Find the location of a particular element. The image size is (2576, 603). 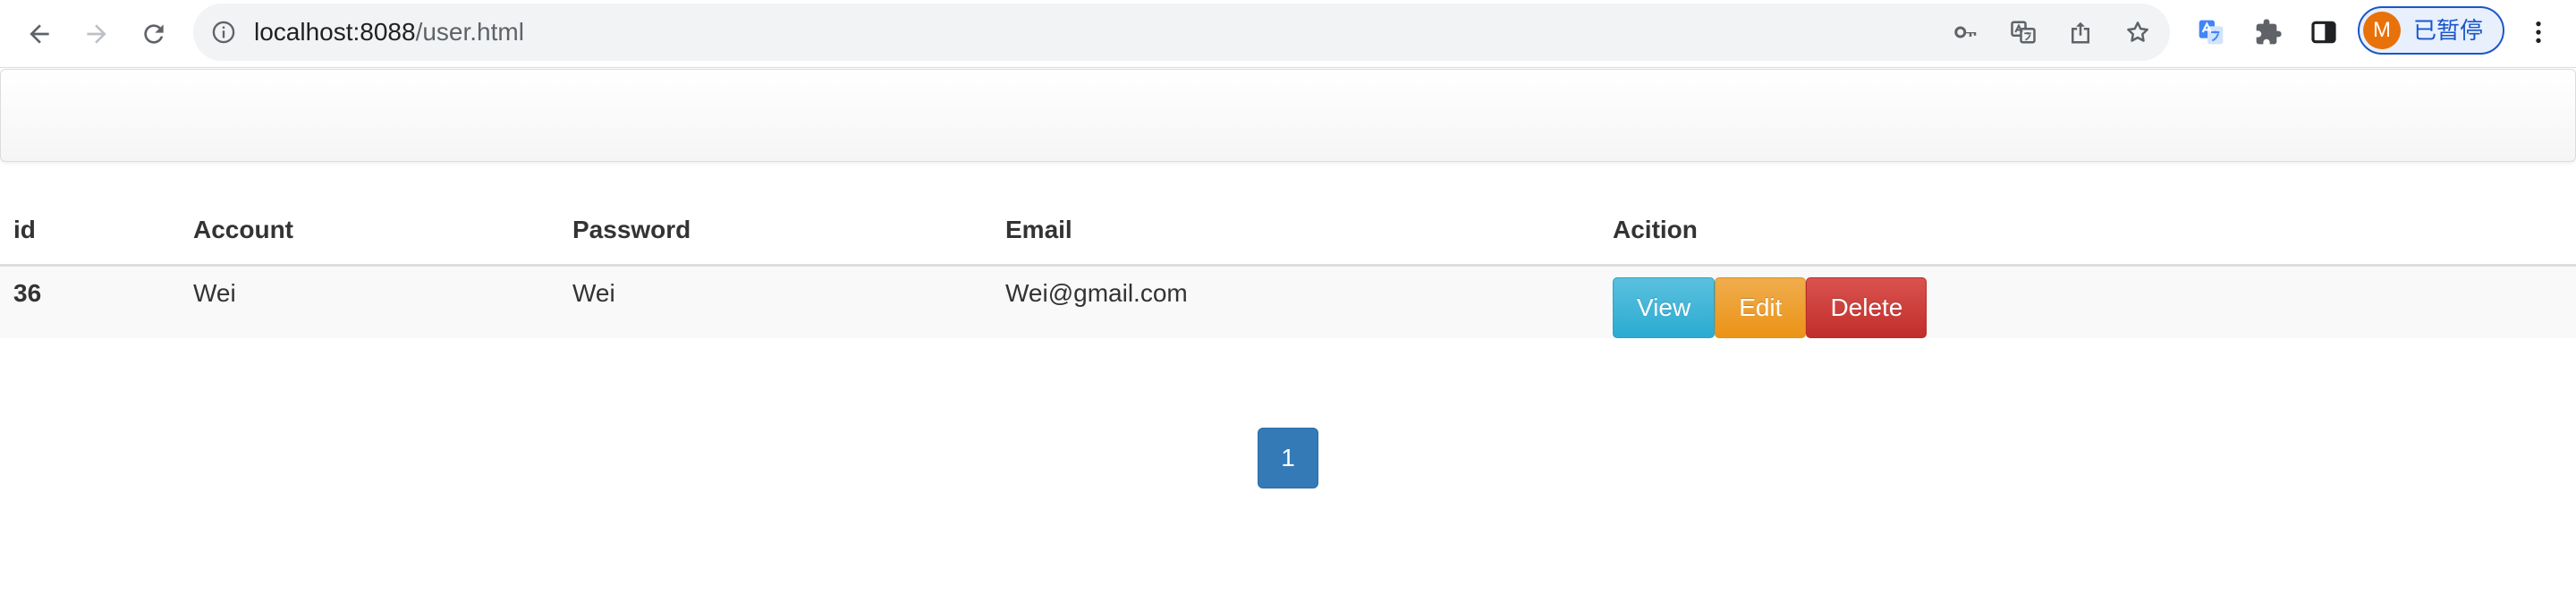

share-icon is located at coordinates (2080, 32).